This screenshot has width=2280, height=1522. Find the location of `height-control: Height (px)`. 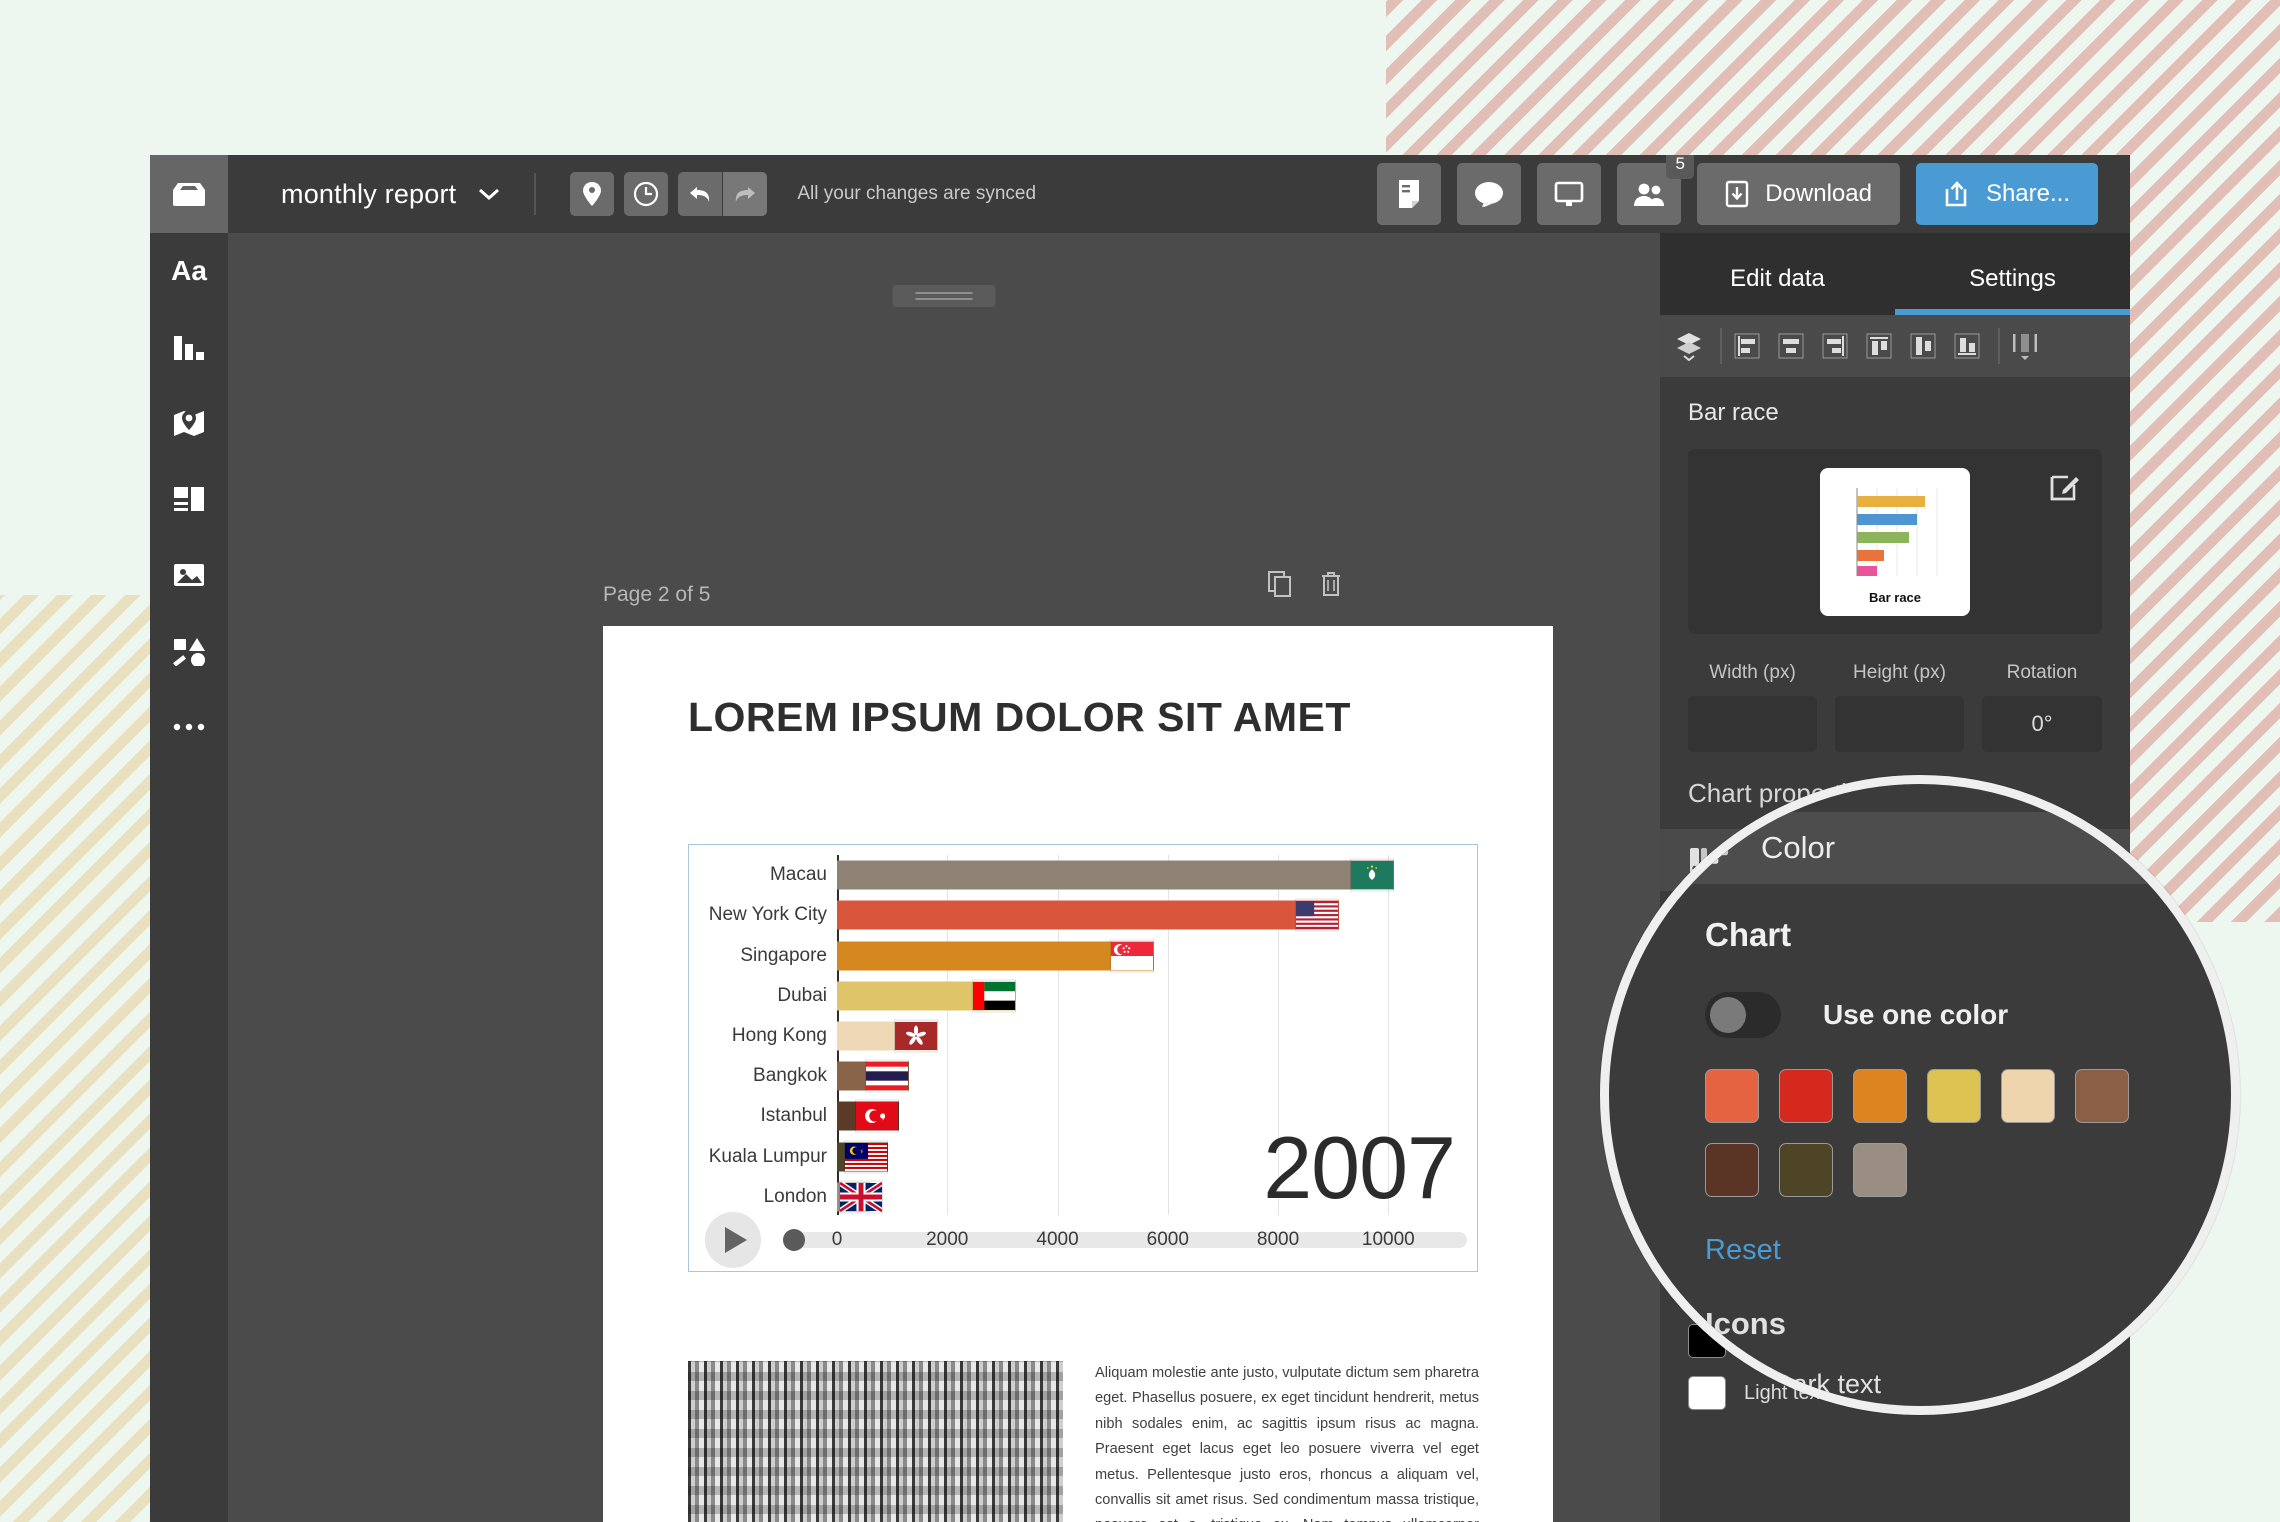

height-control: Height (px) is located at coordinates (1899, 707).